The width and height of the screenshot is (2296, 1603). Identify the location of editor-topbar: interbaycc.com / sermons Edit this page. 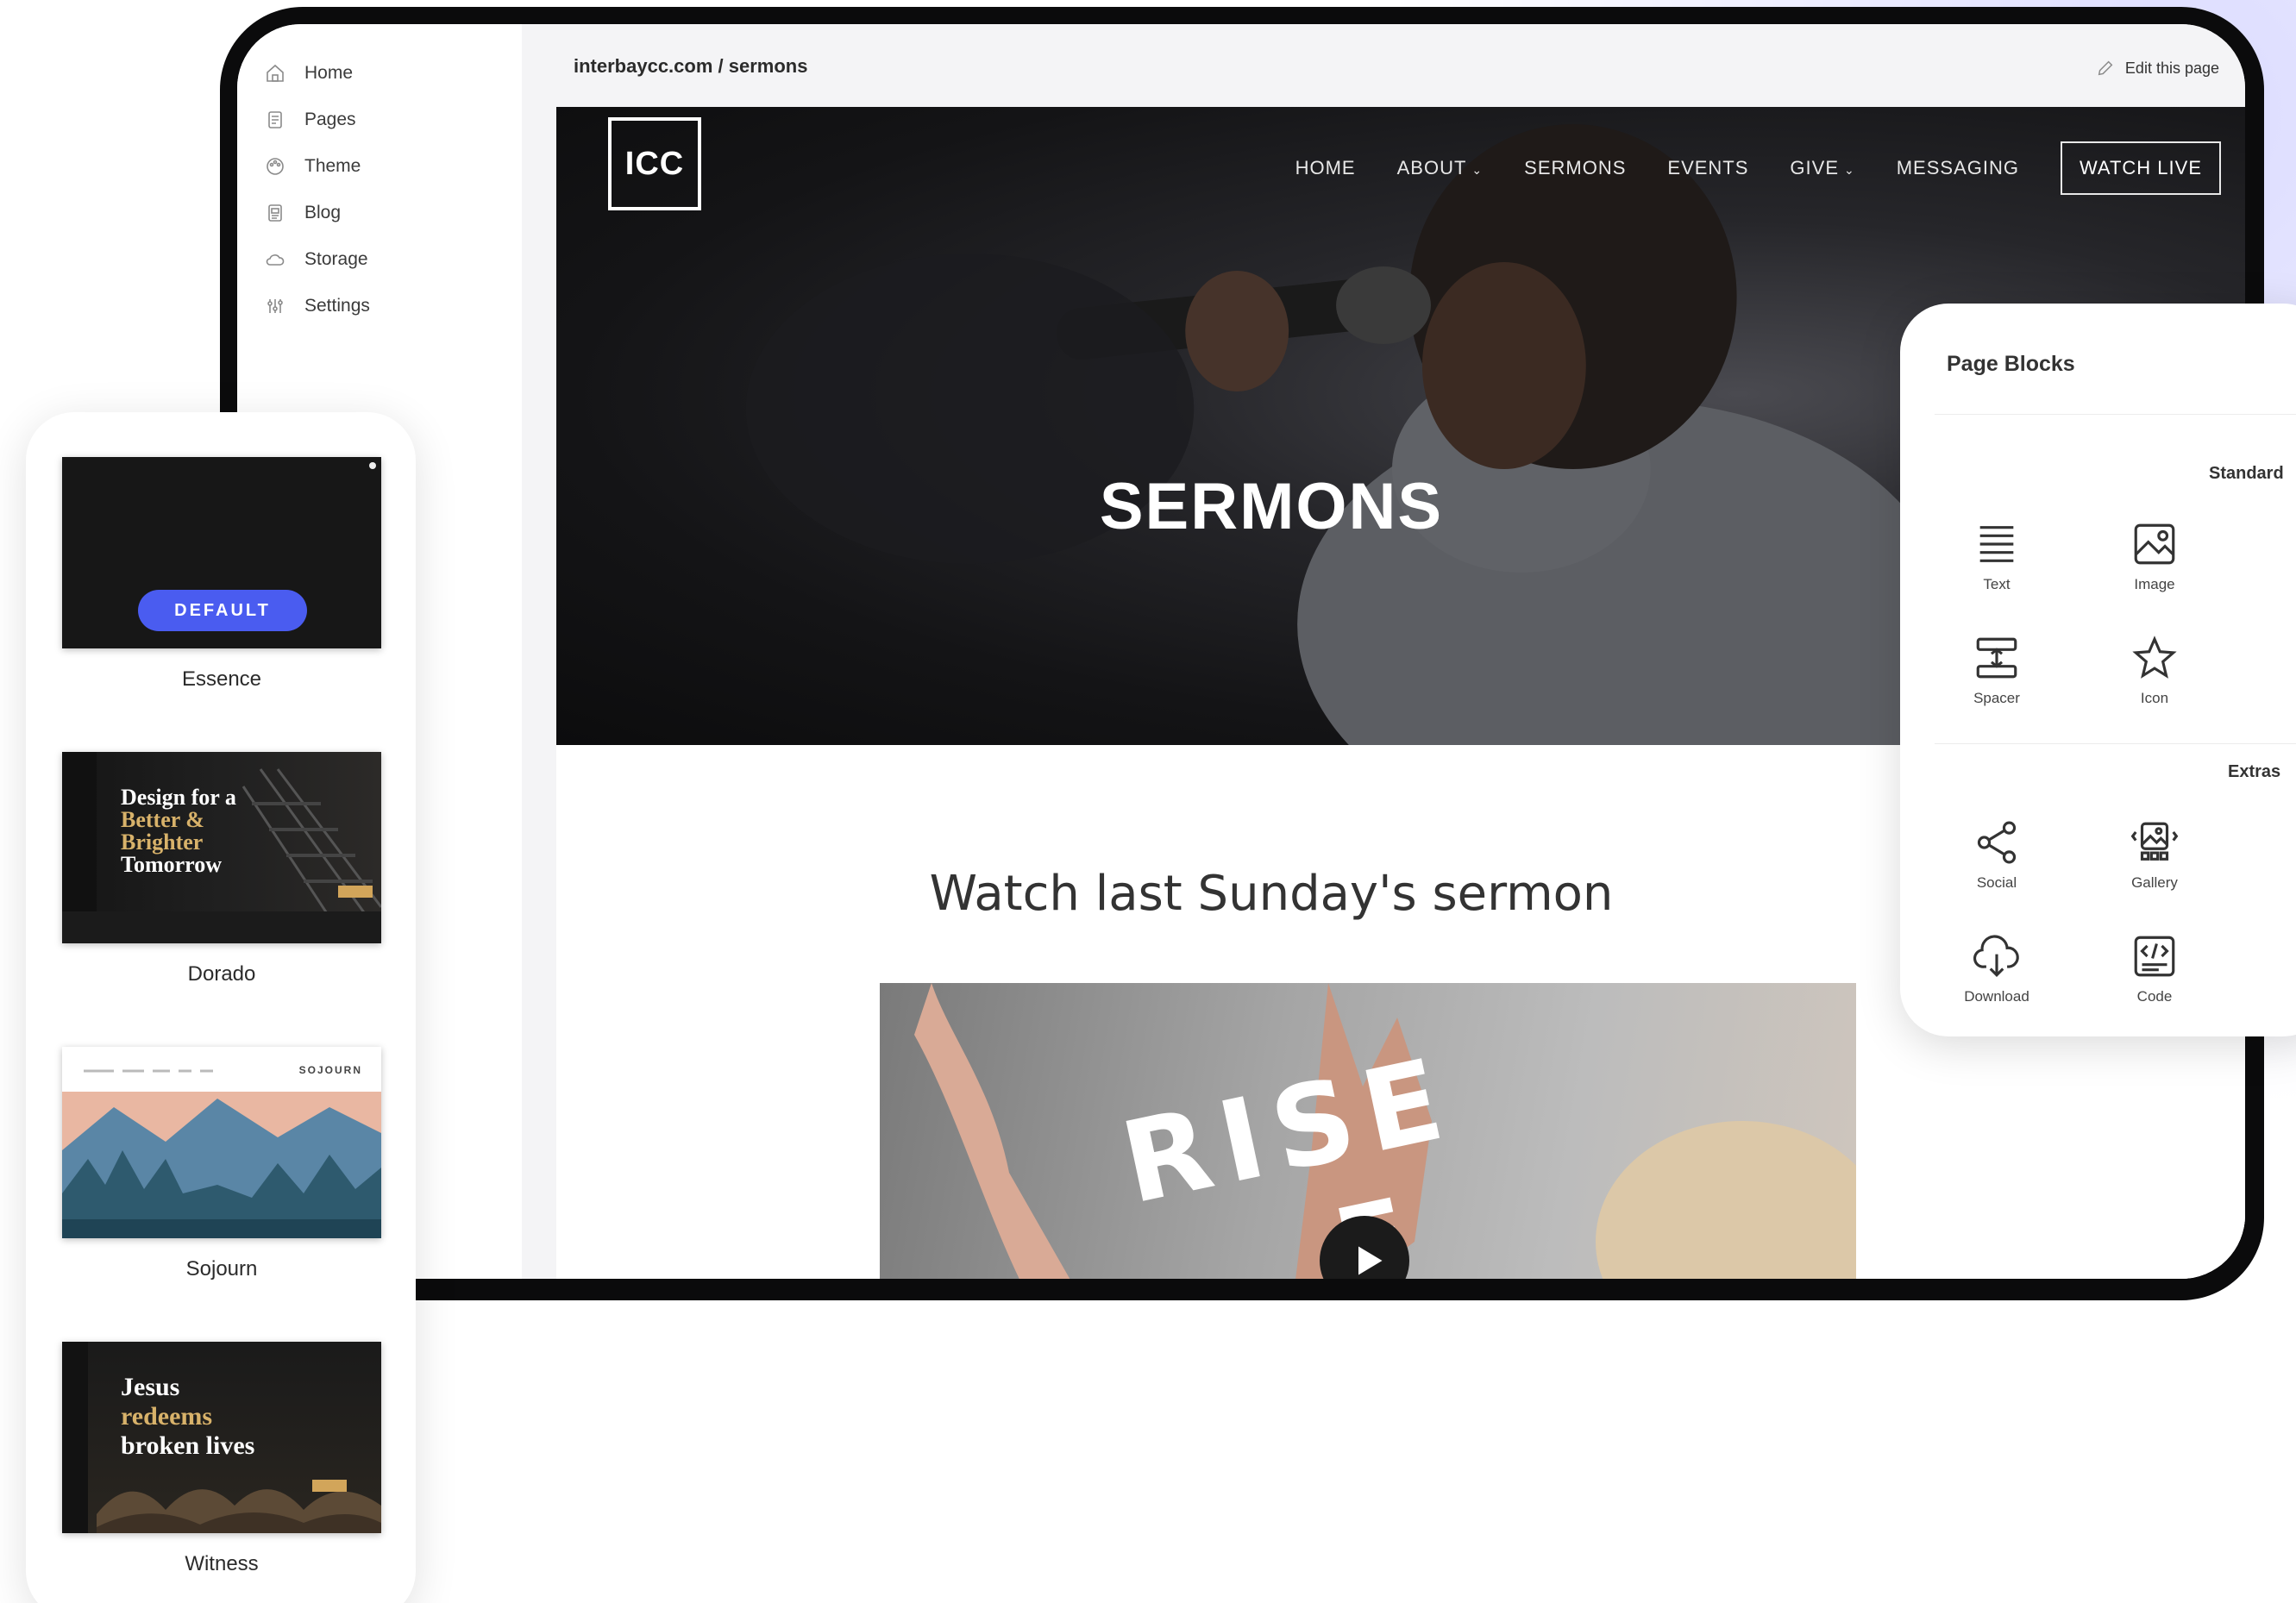
(1383, 65).